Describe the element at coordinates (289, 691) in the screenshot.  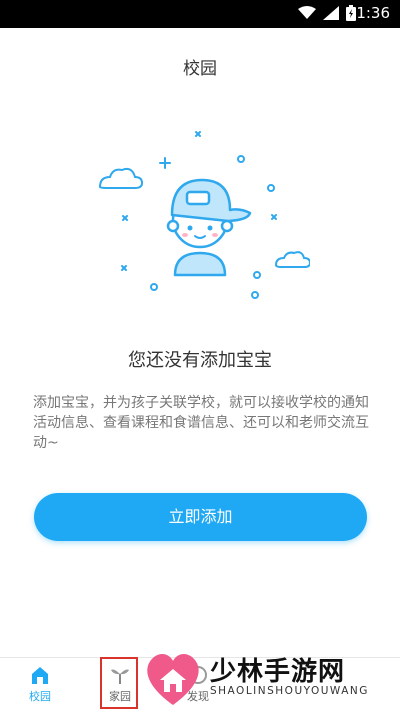
I see `watermark-text-en: SHAOLINSHOUYOUWANG` at that location.